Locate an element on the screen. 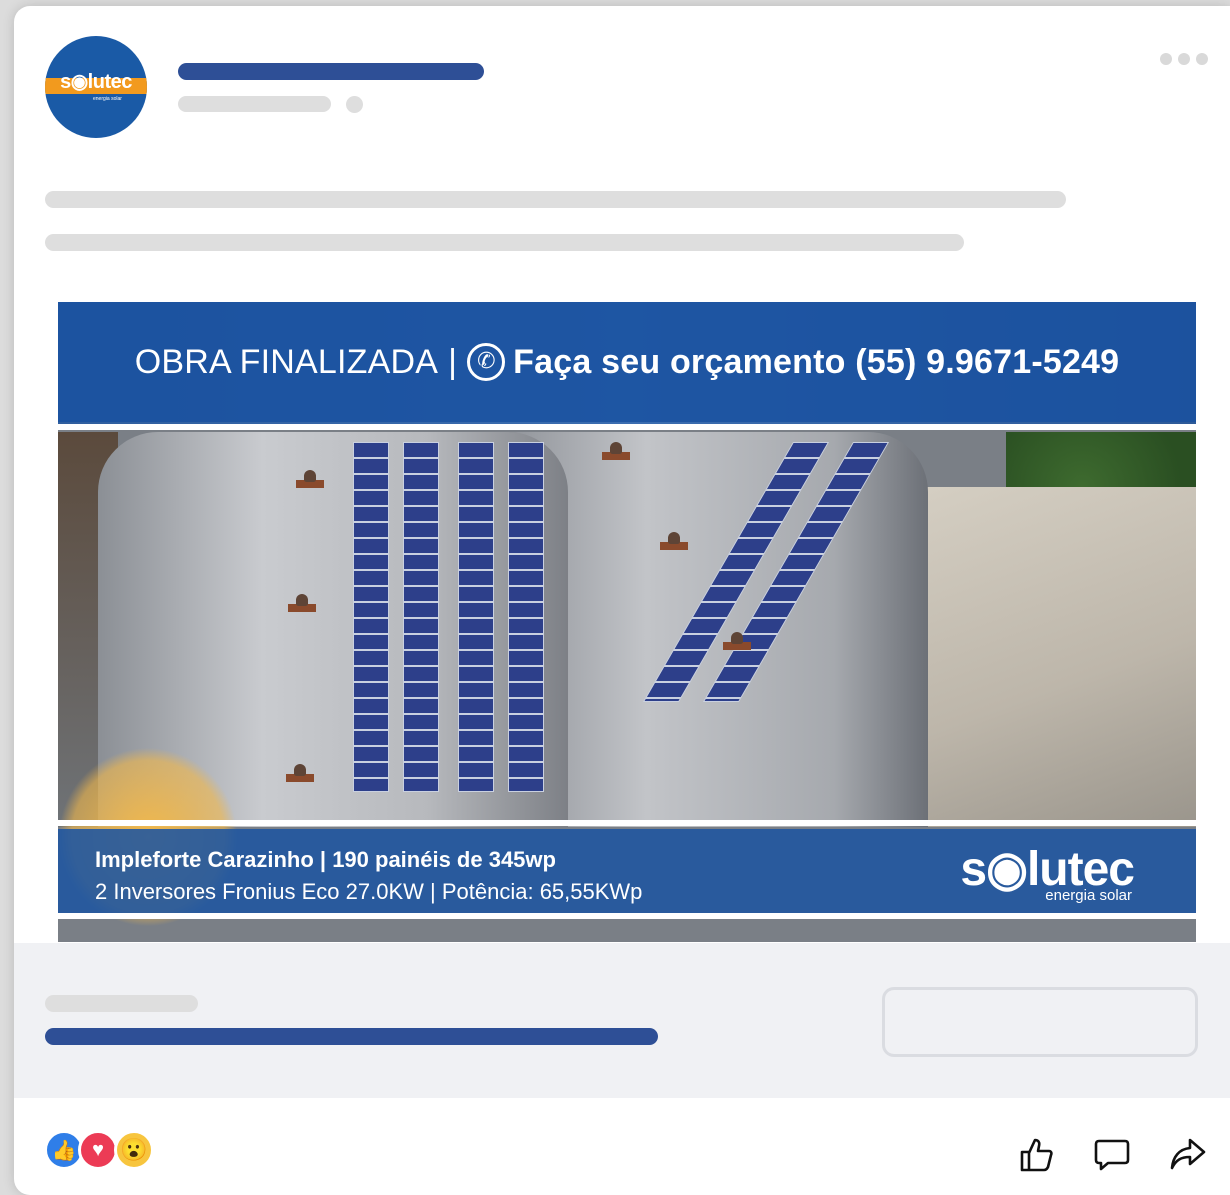 The height and width of the screenshot is (1195, 1230). post-actions is located at coordinates (1112, 1154).